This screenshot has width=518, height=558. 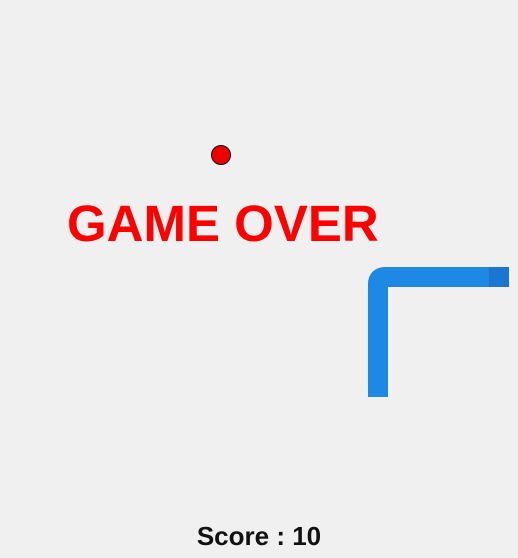 I want to click on snake, so click(x=438, y=332).